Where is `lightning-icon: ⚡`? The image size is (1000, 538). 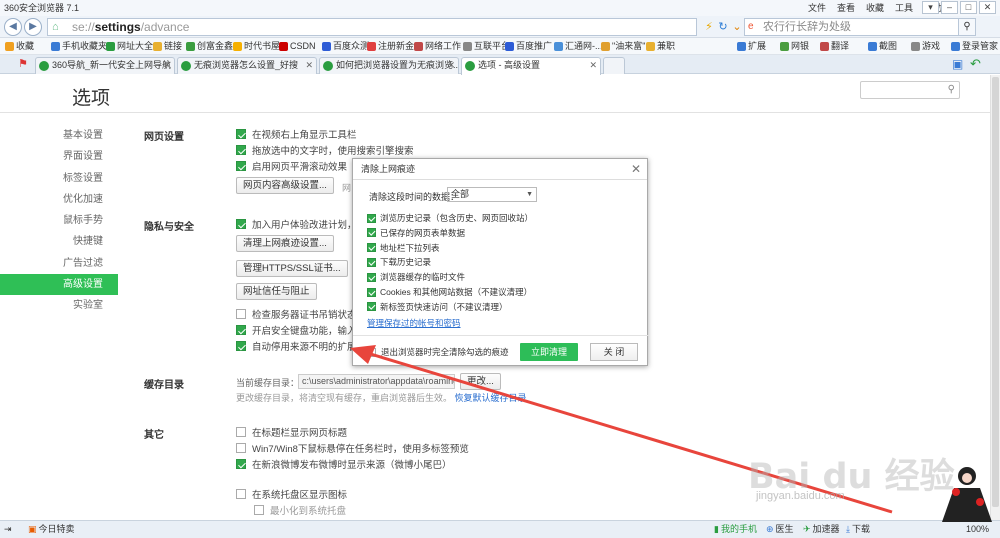 lightning-icon: ⚡ is located at coordinates (709, 27).